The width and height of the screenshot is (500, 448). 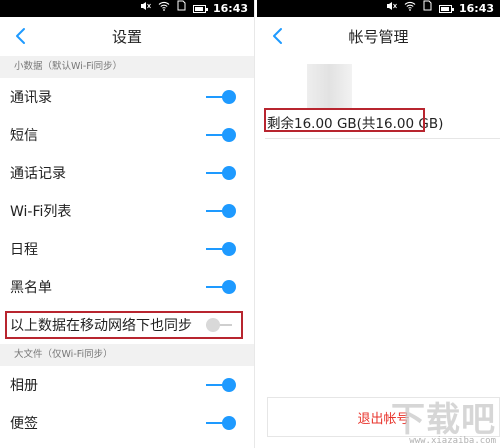 What do you see at coordinates (127, 211) in the screenshot?
I see `sync-item-wifi-list: Wi-Fi列表` at bounding box center [127, 211].